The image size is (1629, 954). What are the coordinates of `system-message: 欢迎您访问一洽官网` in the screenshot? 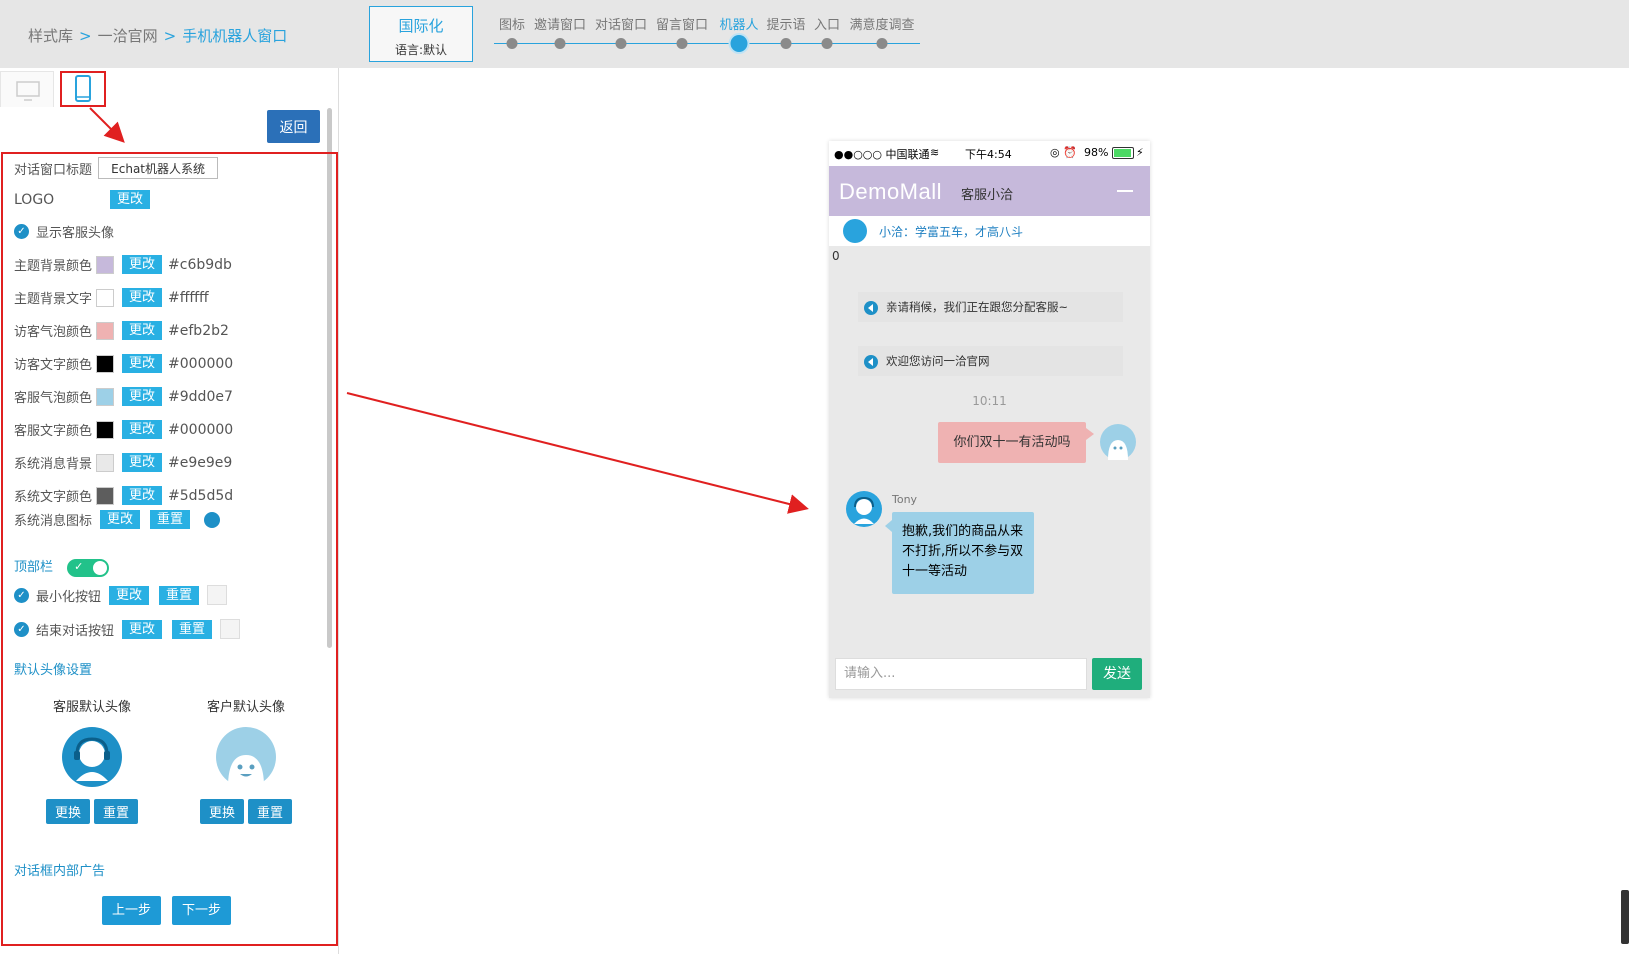 It's located at (990, 361).